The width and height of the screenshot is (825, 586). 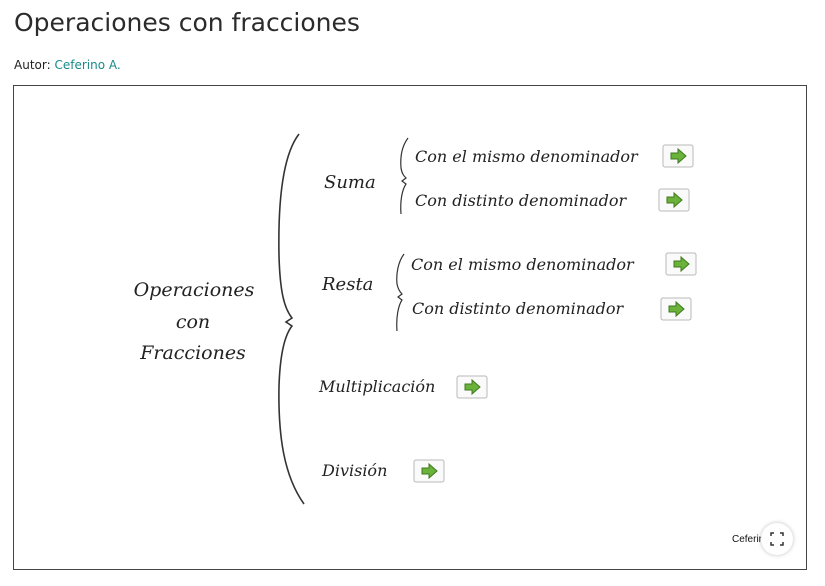 I want to click on expand-icon, so click(x=777, y=539).